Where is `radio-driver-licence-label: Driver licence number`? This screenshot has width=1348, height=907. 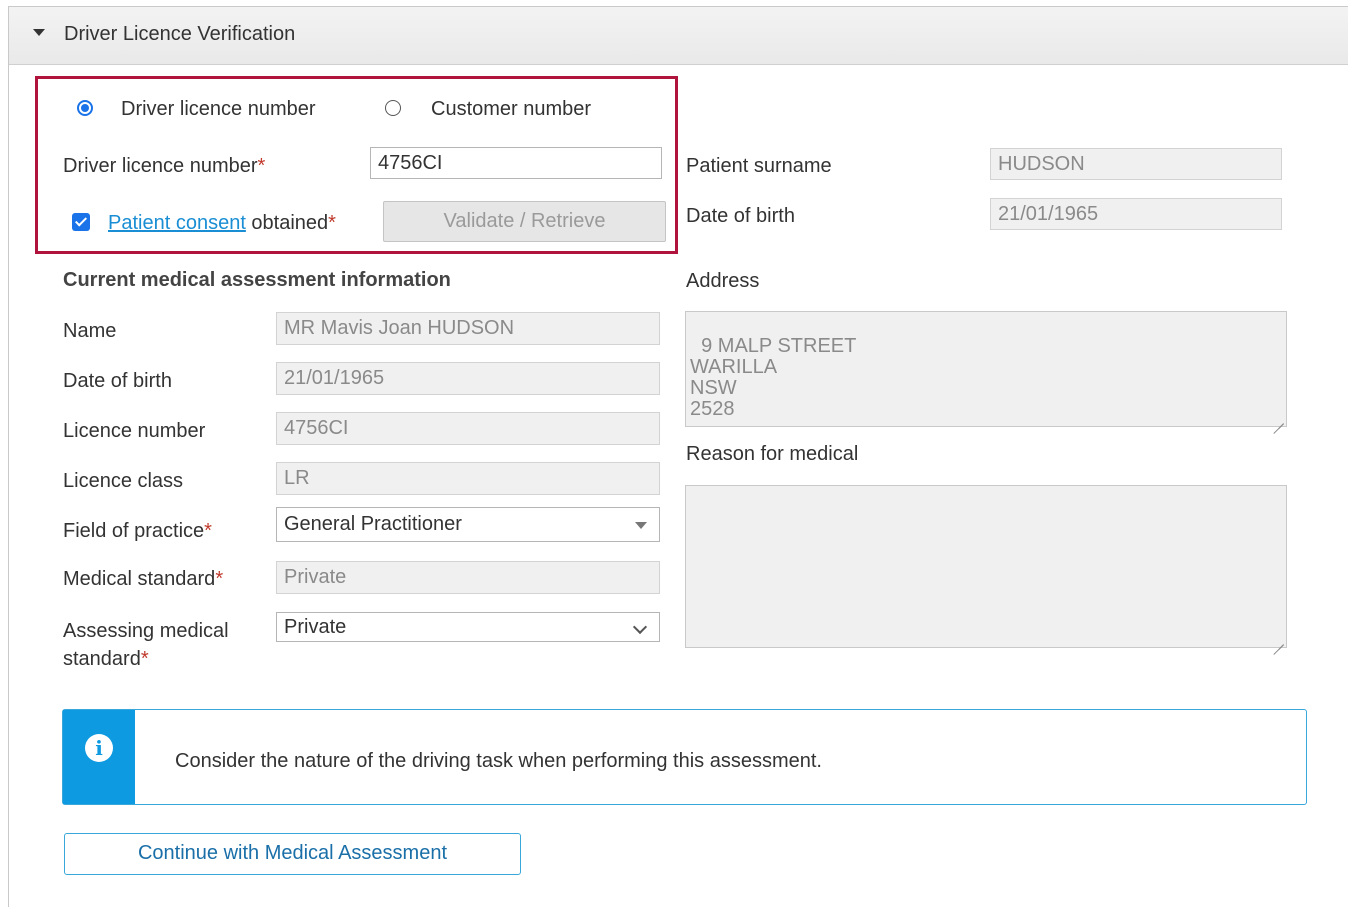
radio-driver-licence-label: Driver licence number is located at coordinates (218, 109).